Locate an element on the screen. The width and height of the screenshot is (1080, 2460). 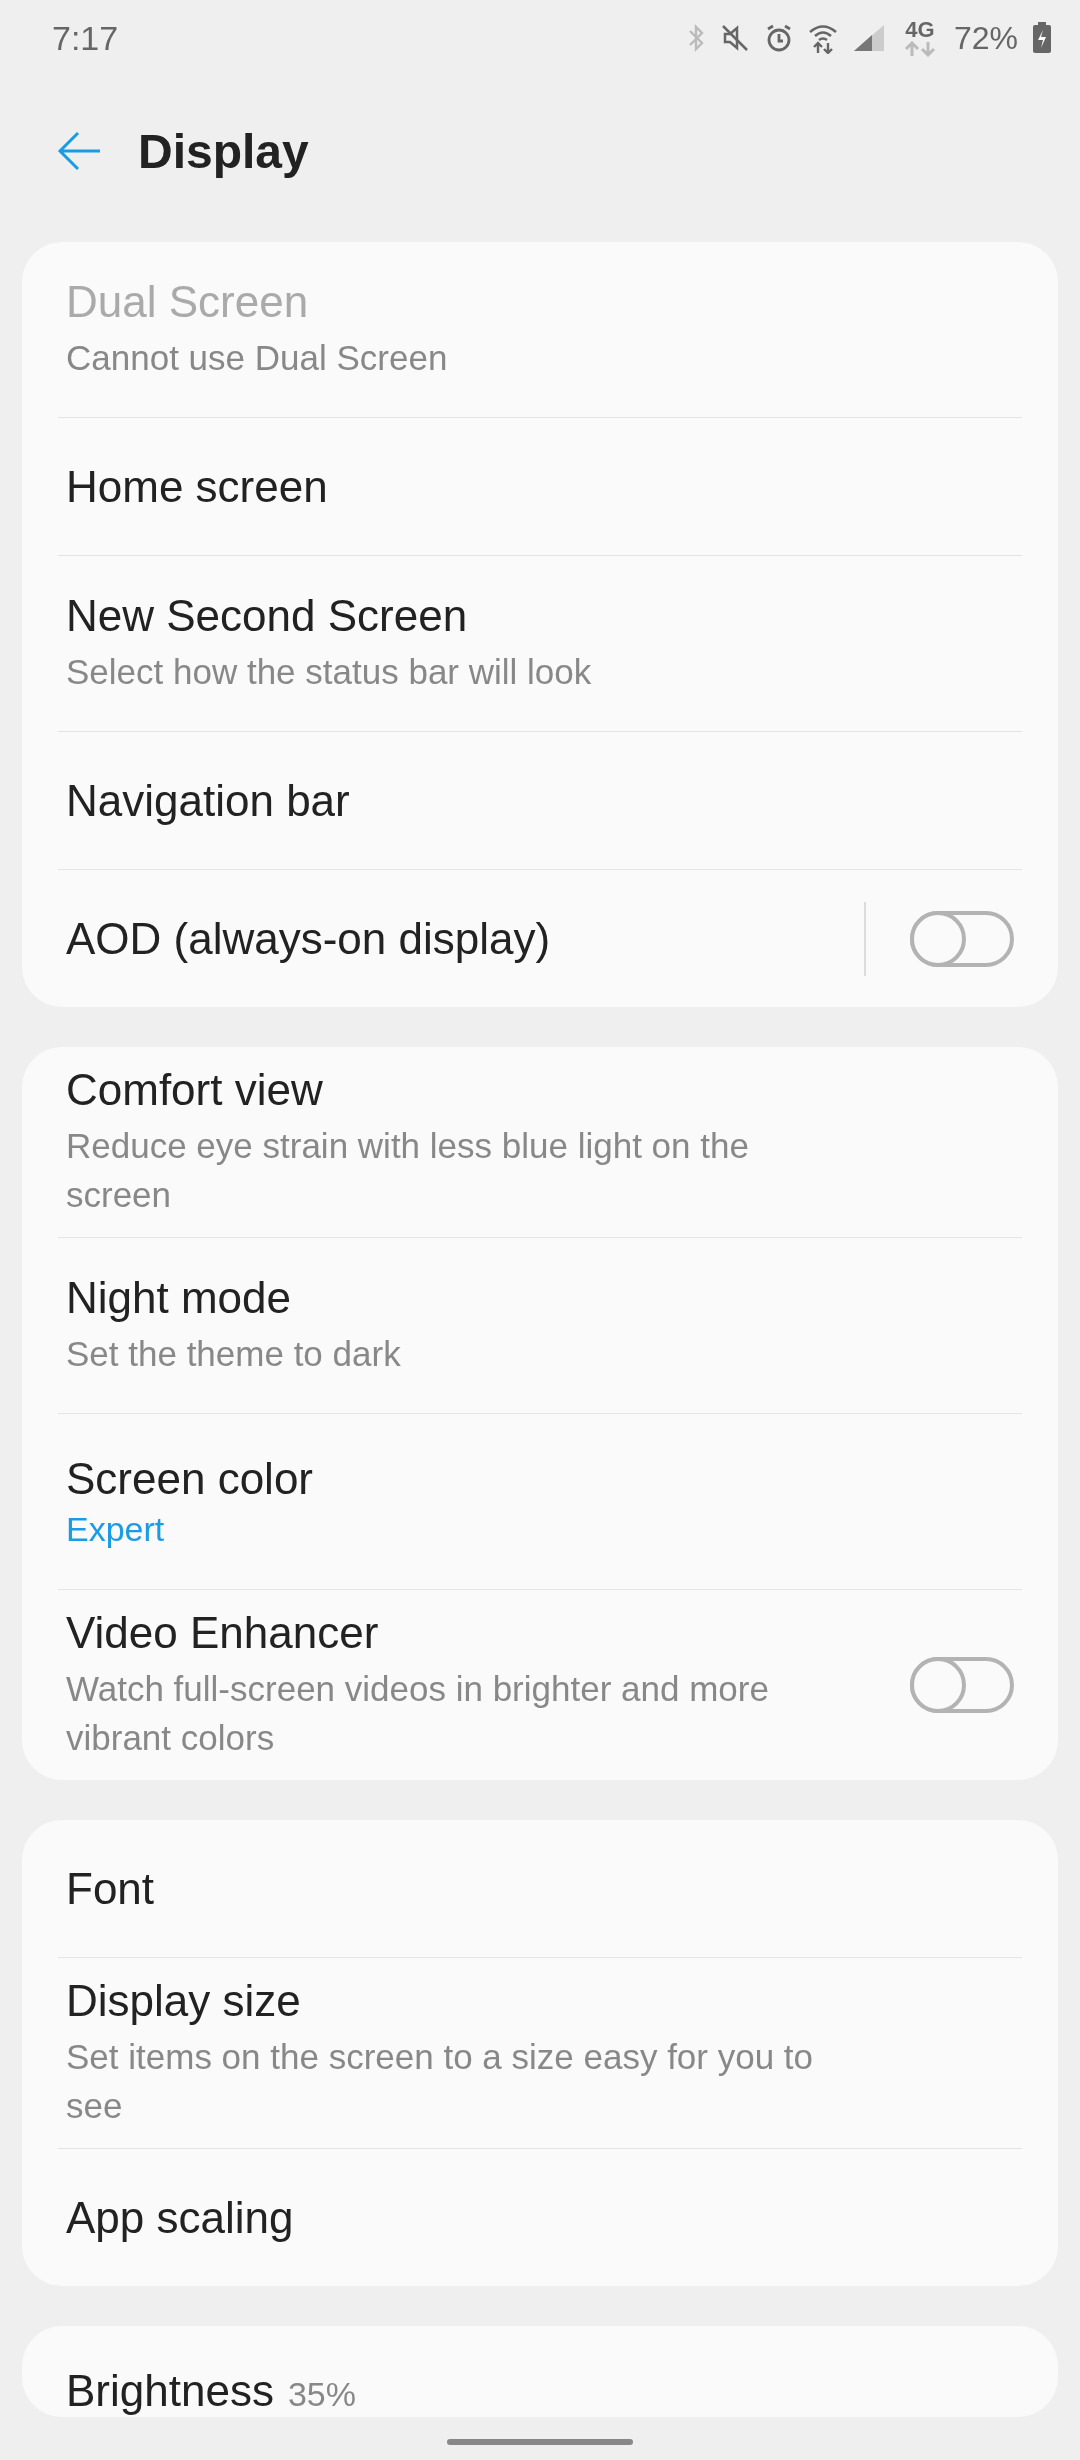
settings-item: Comfort view Reduce eye strain with less blue light on the screen is located at coordinates (540, 1142).